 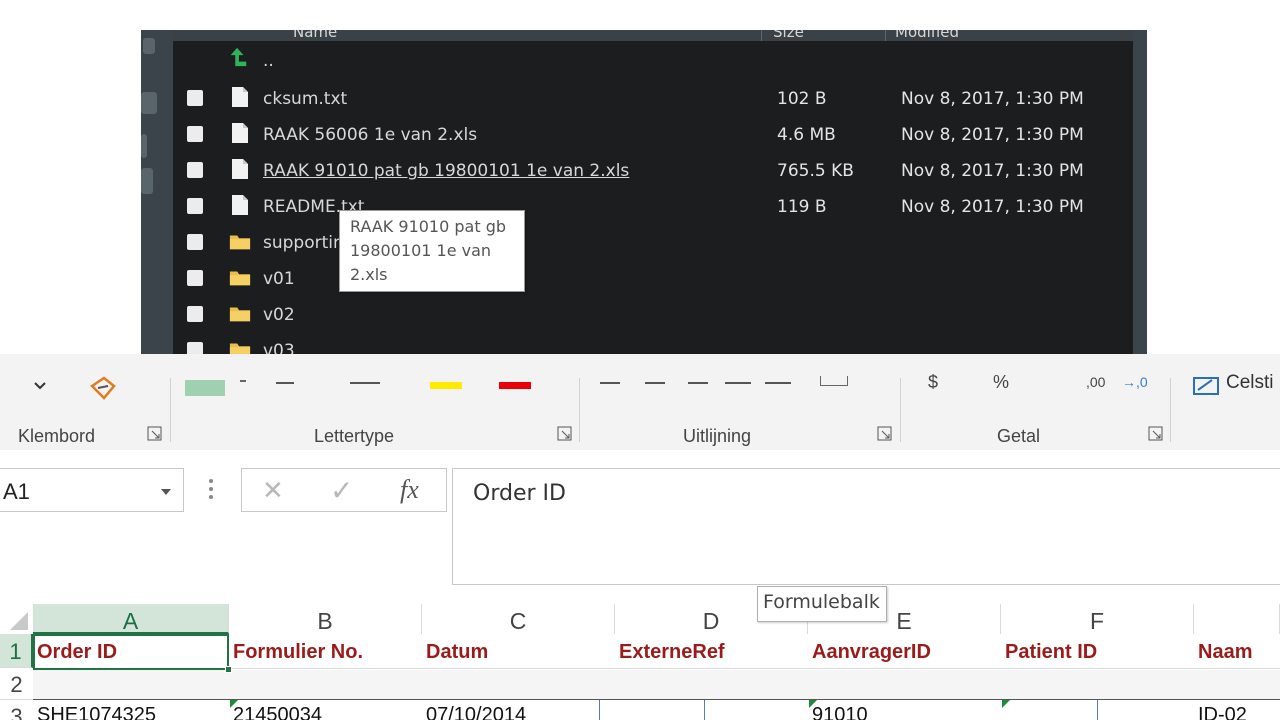 What do you see at coordinates (802, 207) in the screenshot?
I see `file-size: 119 B` at bounding box center [802, 207].